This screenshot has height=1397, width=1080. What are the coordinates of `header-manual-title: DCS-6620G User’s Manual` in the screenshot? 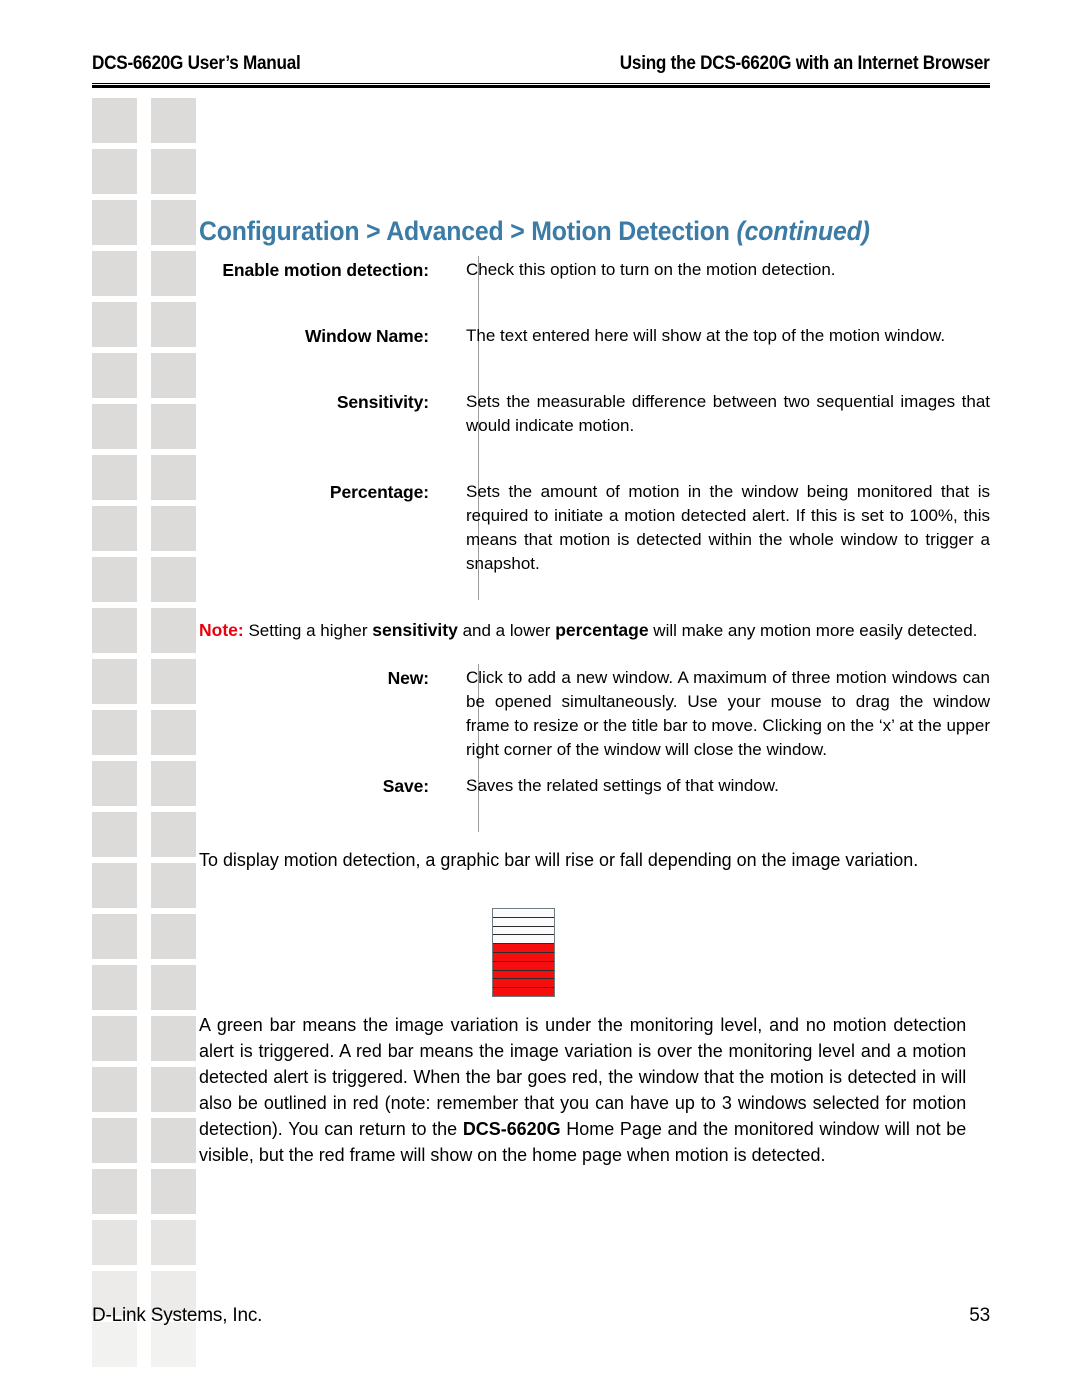 It's located at (196, 63).